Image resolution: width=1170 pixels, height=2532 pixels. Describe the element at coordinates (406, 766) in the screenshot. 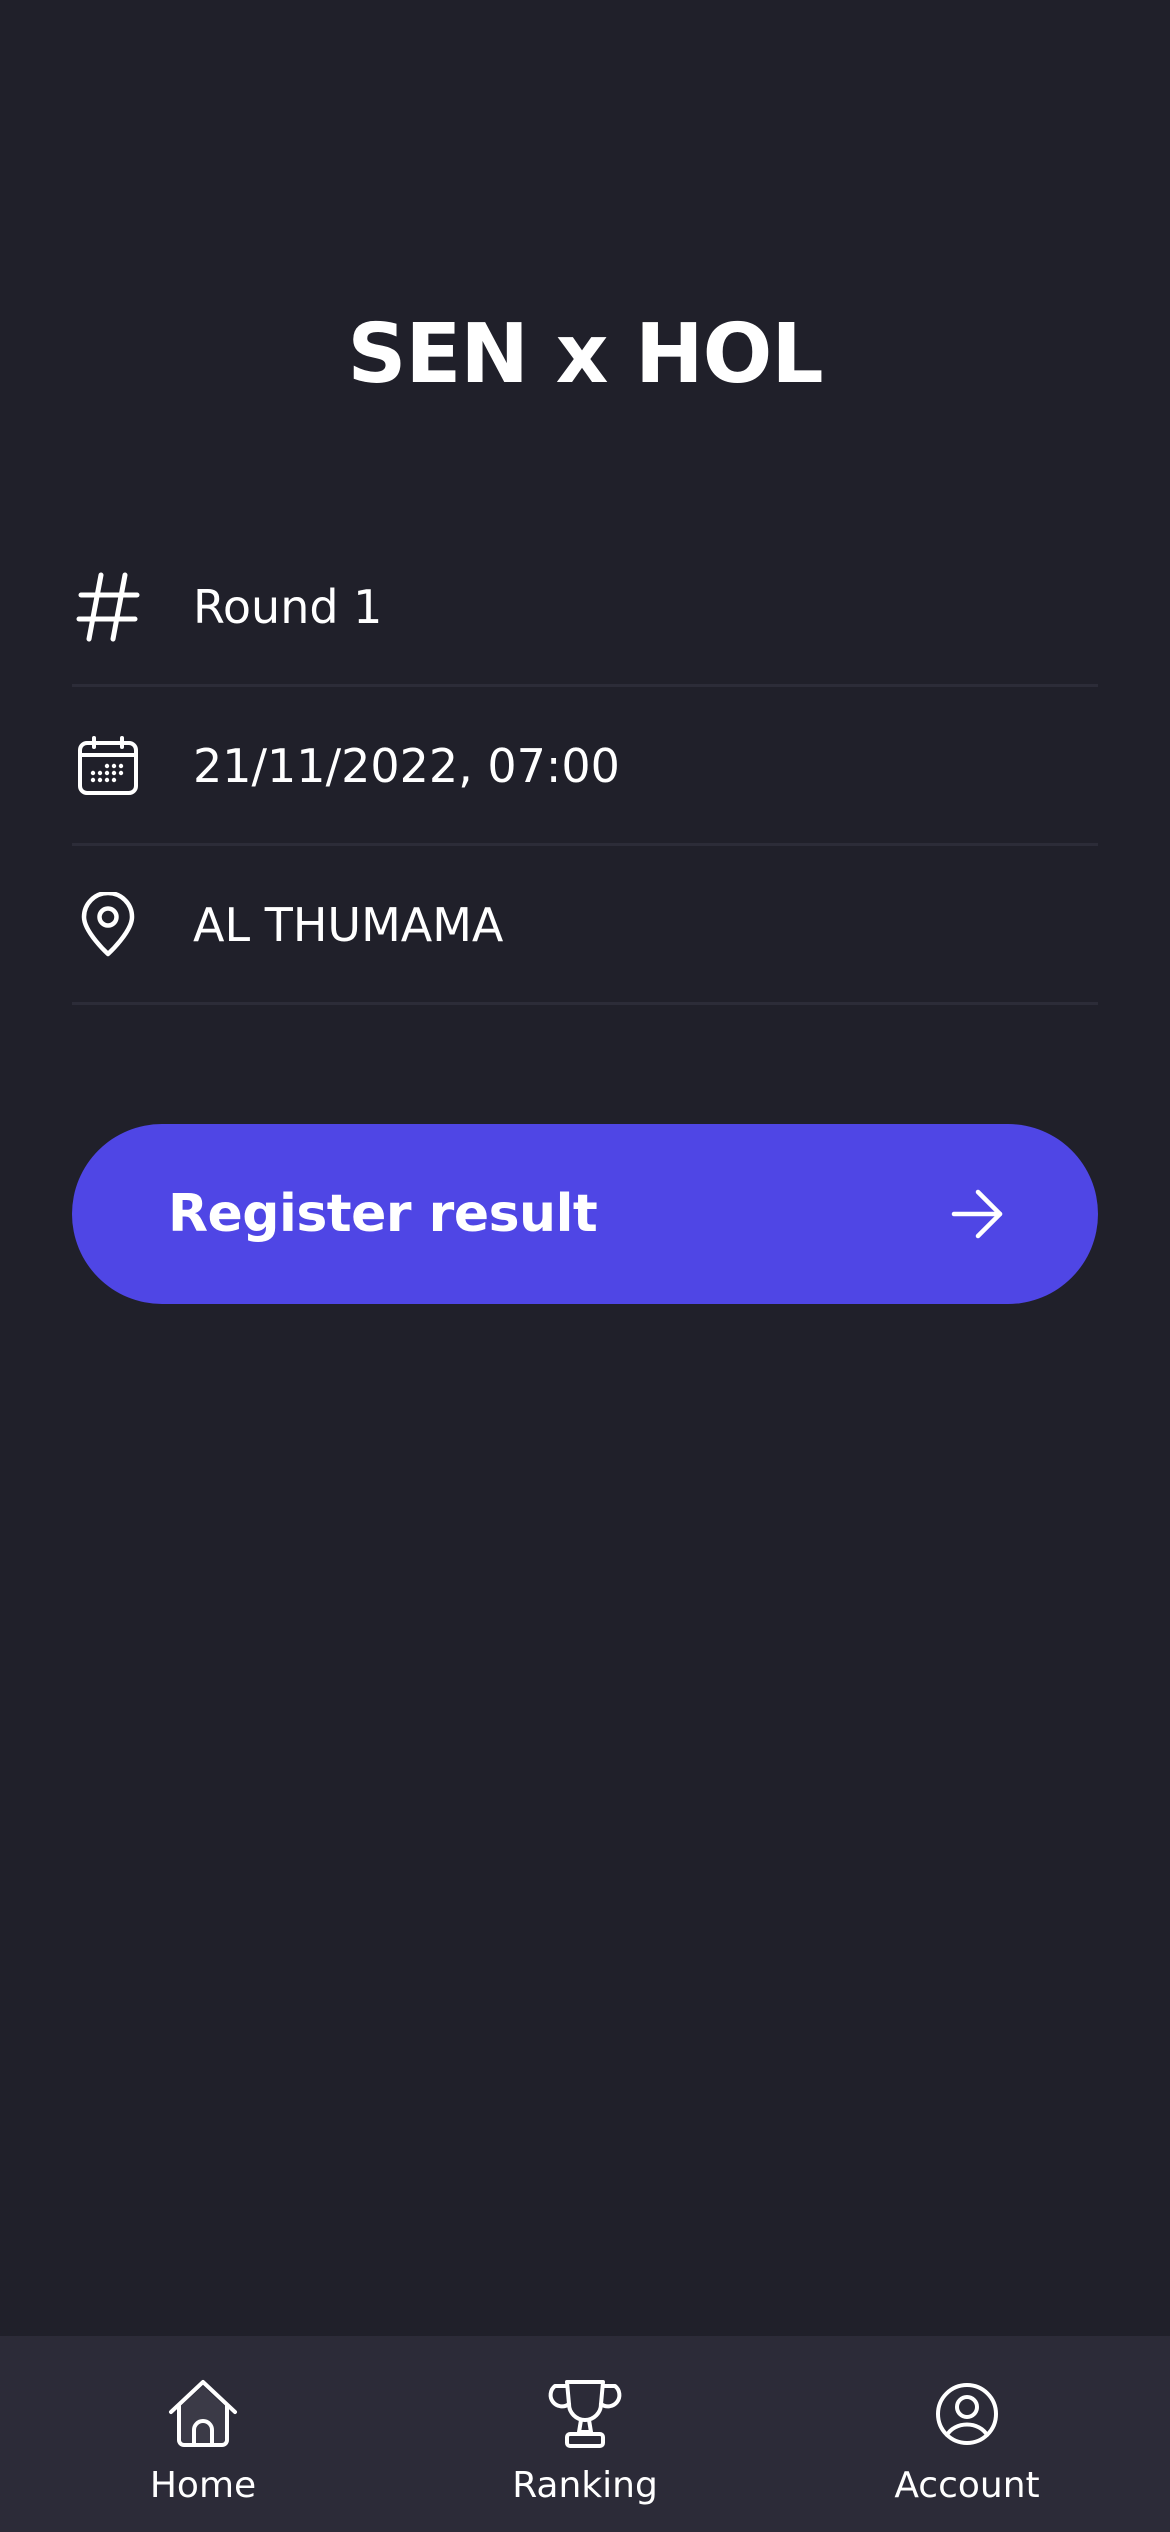

I see `date-value: 21/11/2022, 07:00` at that location.